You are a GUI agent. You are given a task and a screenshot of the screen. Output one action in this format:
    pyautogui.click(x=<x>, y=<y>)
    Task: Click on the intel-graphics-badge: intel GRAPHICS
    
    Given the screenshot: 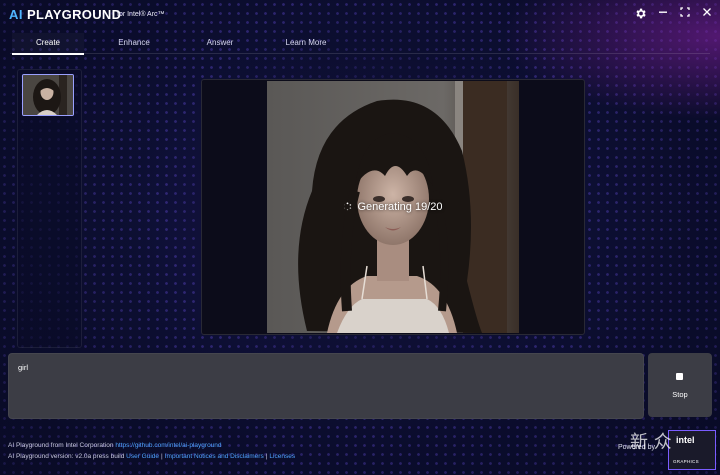 What is the action you would take?
    pyautogui.click(x=692, y=450)
    